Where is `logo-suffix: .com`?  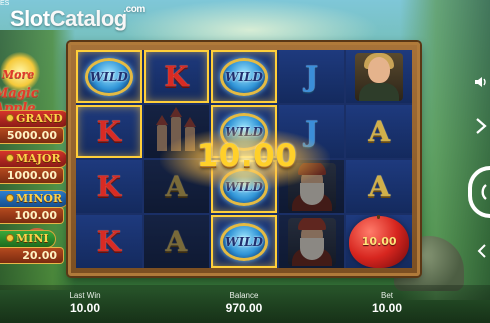
logo-suffix: .com is located at coordinates (134, 9).